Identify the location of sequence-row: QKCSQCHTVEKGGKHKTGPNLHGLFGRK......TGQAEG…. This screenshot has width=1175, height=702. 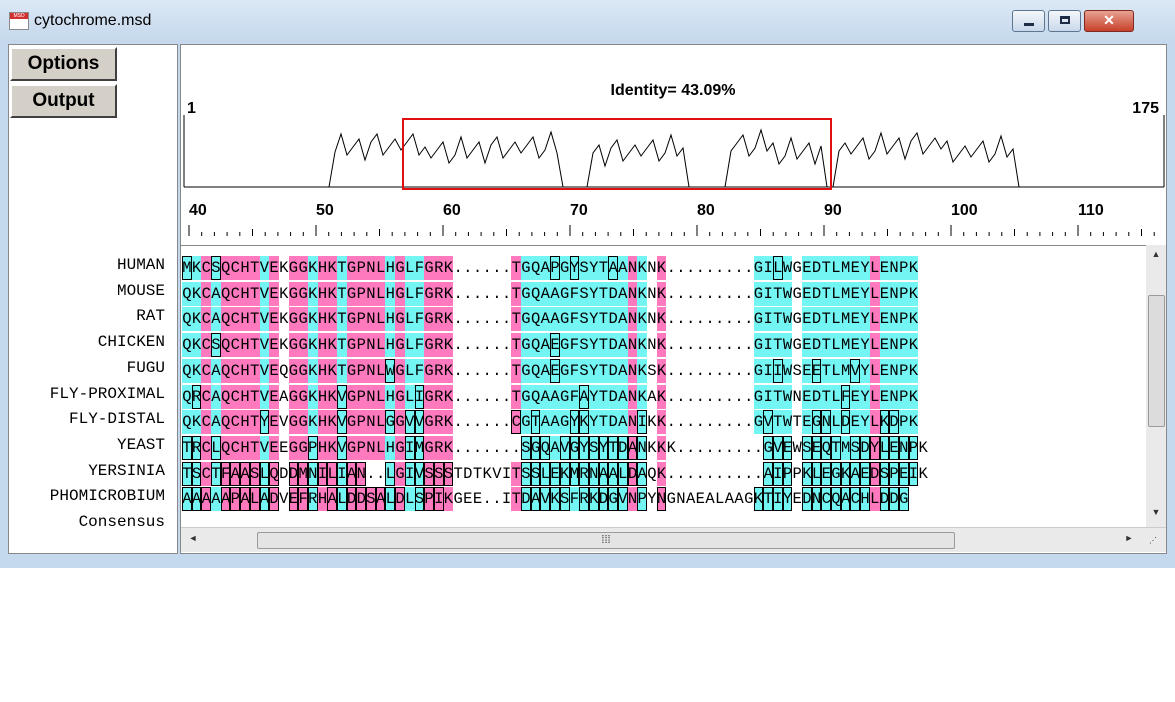
(550, 345).